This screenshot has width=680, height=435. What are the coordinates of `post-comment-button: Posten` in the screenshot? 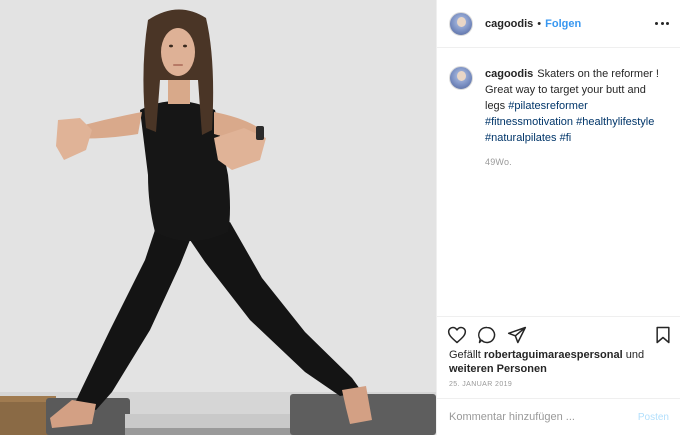 It's located at (653, 417).